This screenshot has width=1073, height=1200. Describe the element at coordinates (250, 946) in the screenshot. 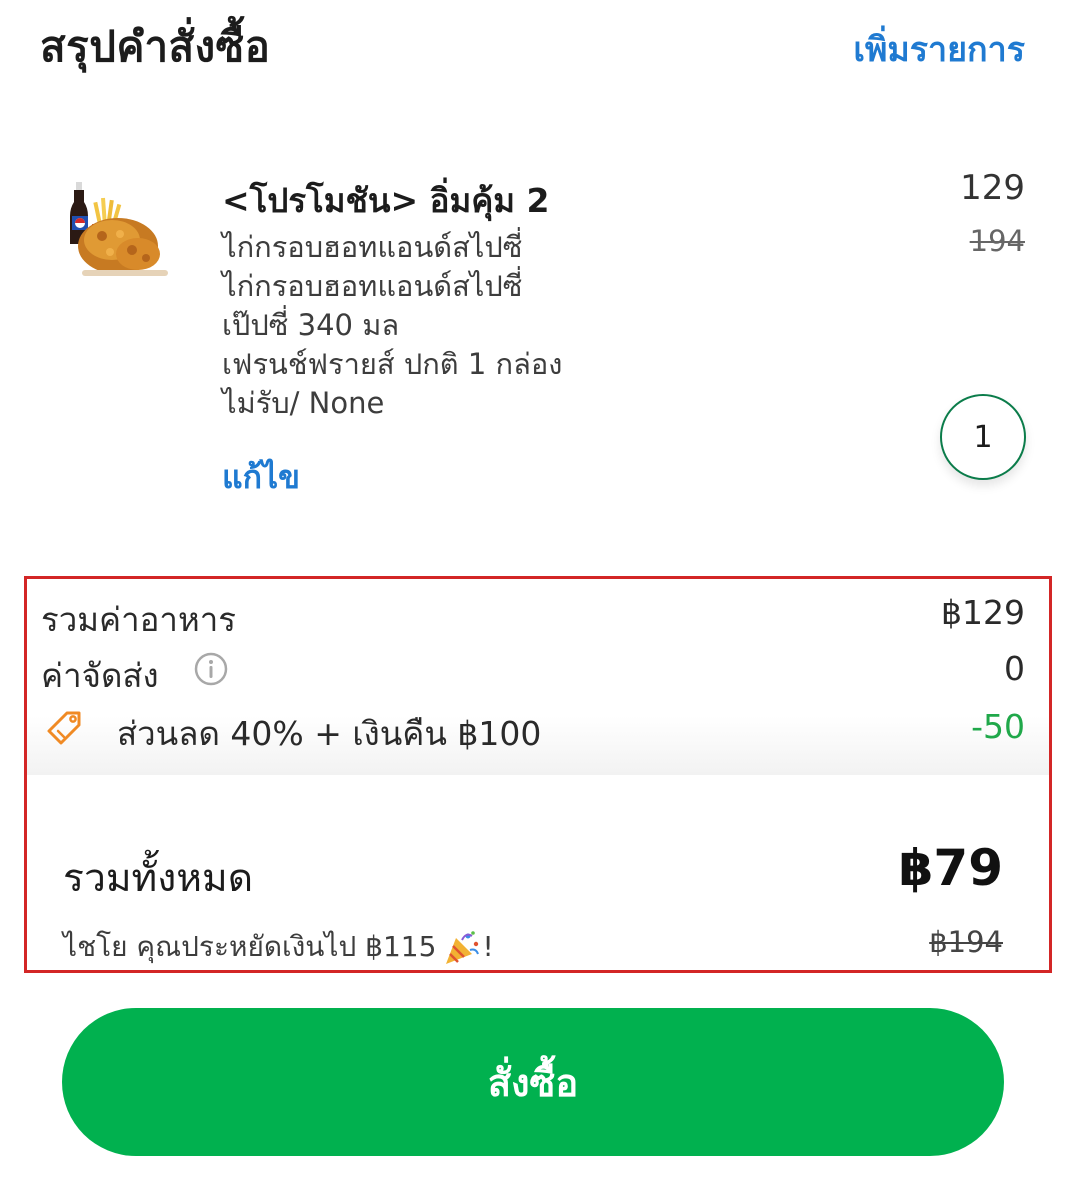

I see `savings-text: ไชโย คุณประหยัดเงินไป ฿115` at that location.